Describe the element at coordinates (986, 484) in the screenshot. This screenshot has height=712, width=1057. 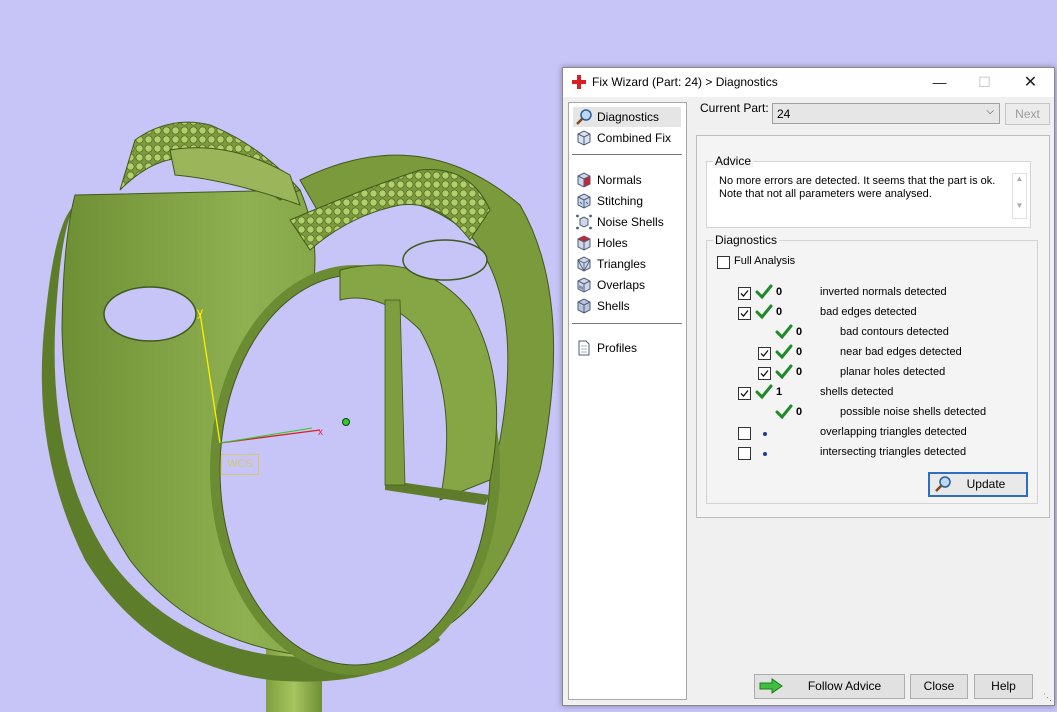
I see `update-button-label: Update` at that location.